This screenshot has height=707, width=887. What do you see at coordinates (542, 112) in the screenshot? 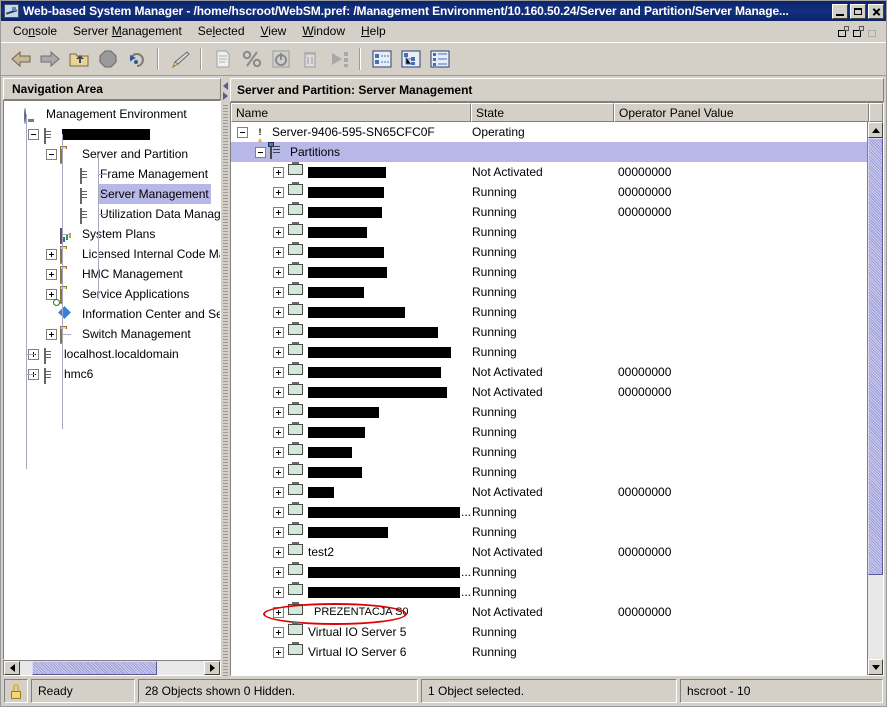
I see `column-header-state: State` at bounding box center [542, 112].